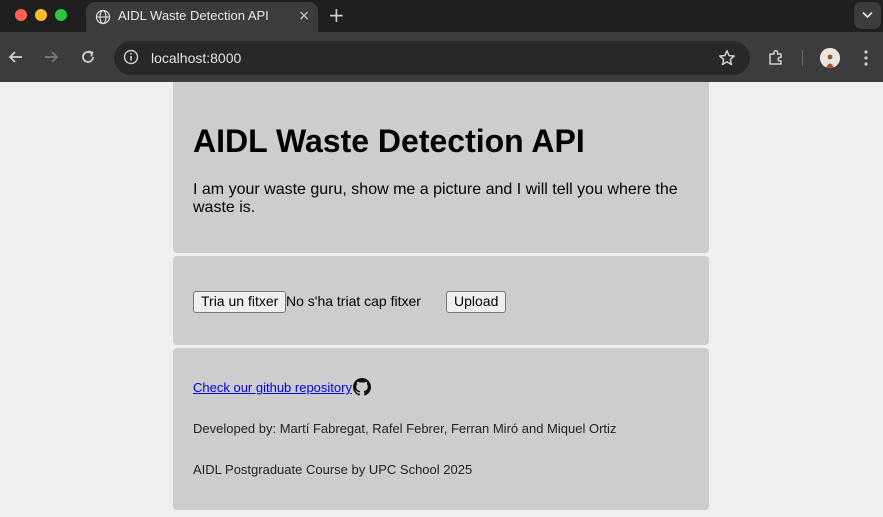 This screenshot has width=883, height=517. Describe the element at coordinates (16, 57) in the screenshot. I see `arrow-left-icon` at that location.